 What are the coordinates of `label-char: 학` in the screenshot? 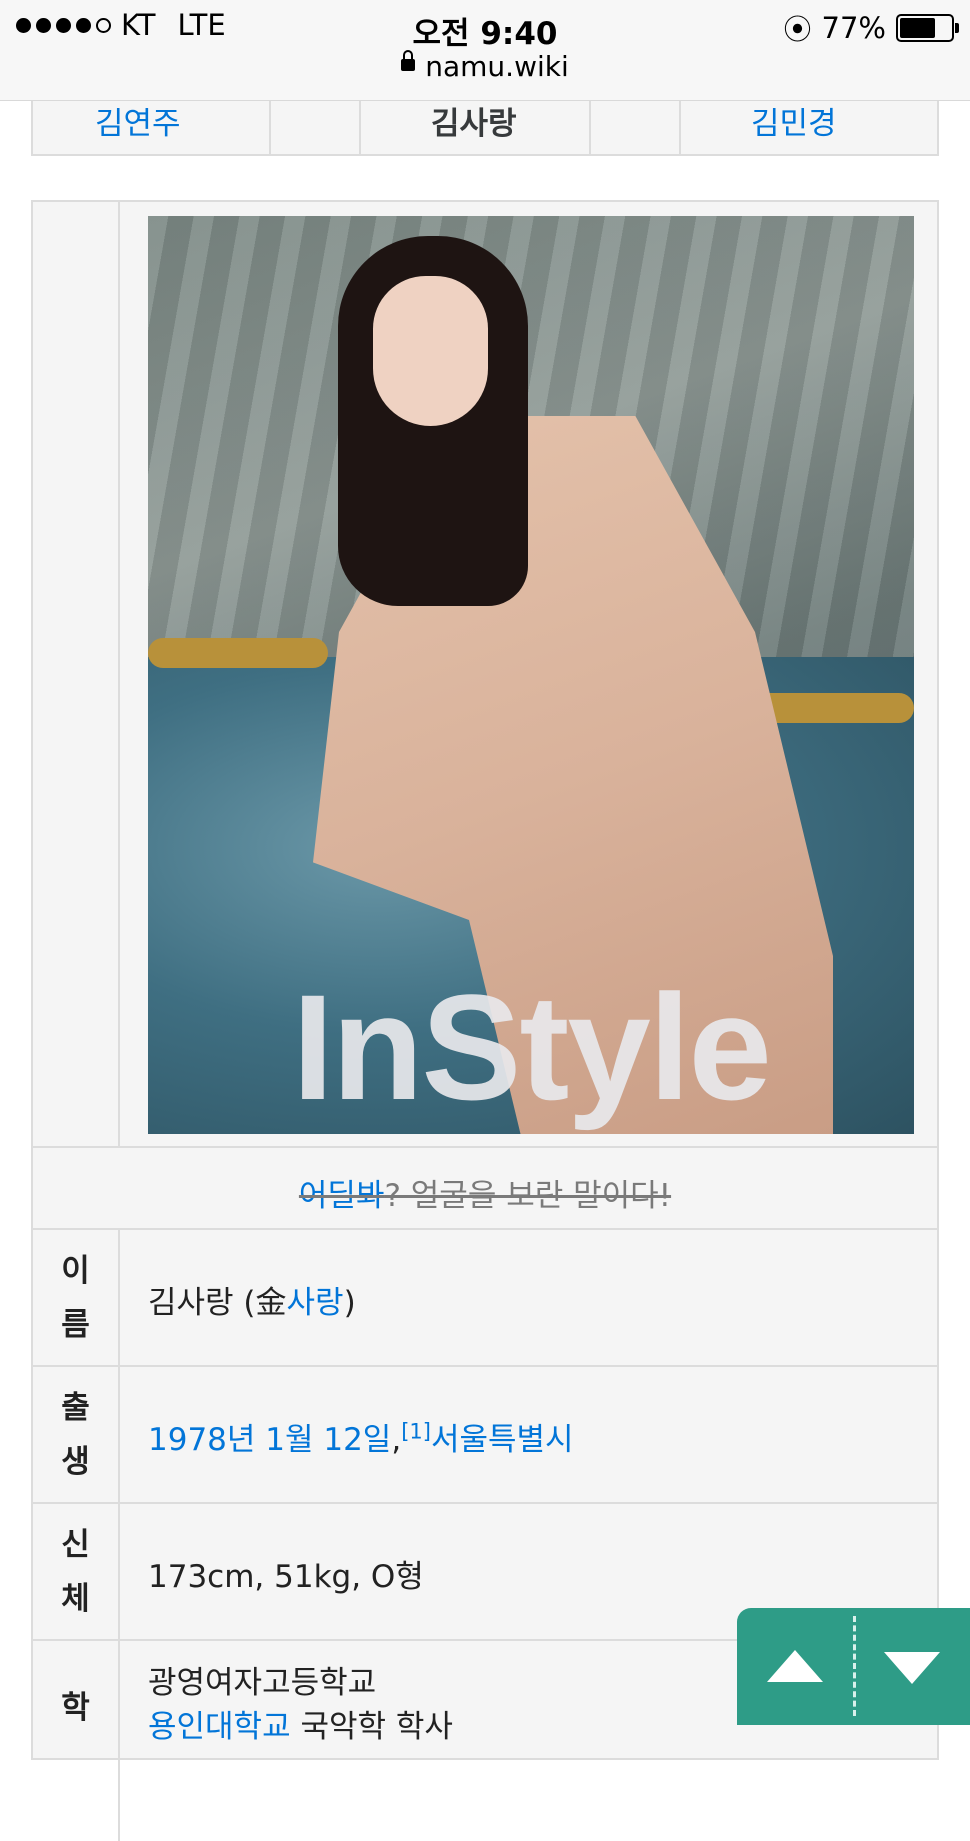 It's located at (75, 1708).